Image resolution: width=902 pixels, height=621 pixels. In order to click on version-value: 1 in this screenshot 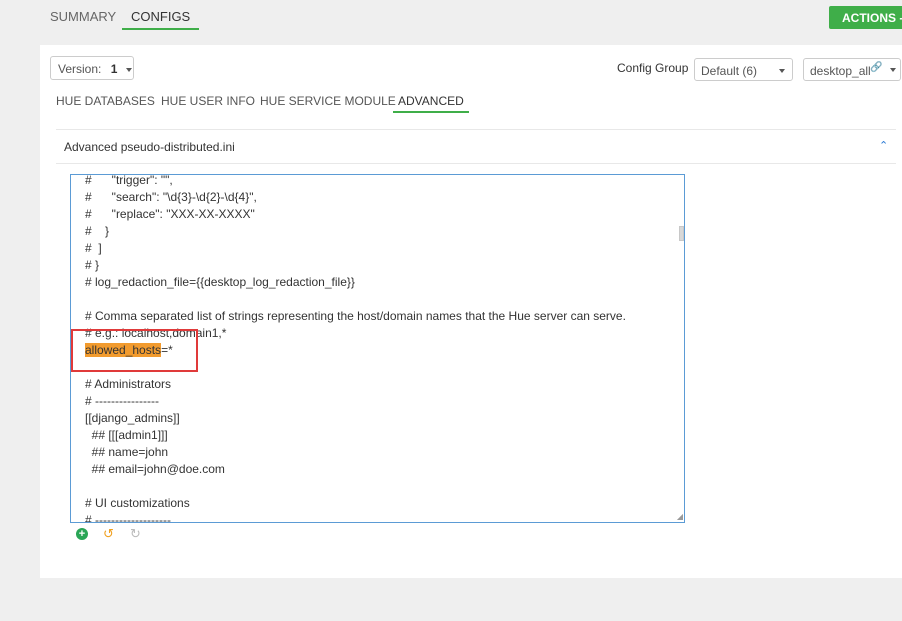, I will do `click(114, 69)`.